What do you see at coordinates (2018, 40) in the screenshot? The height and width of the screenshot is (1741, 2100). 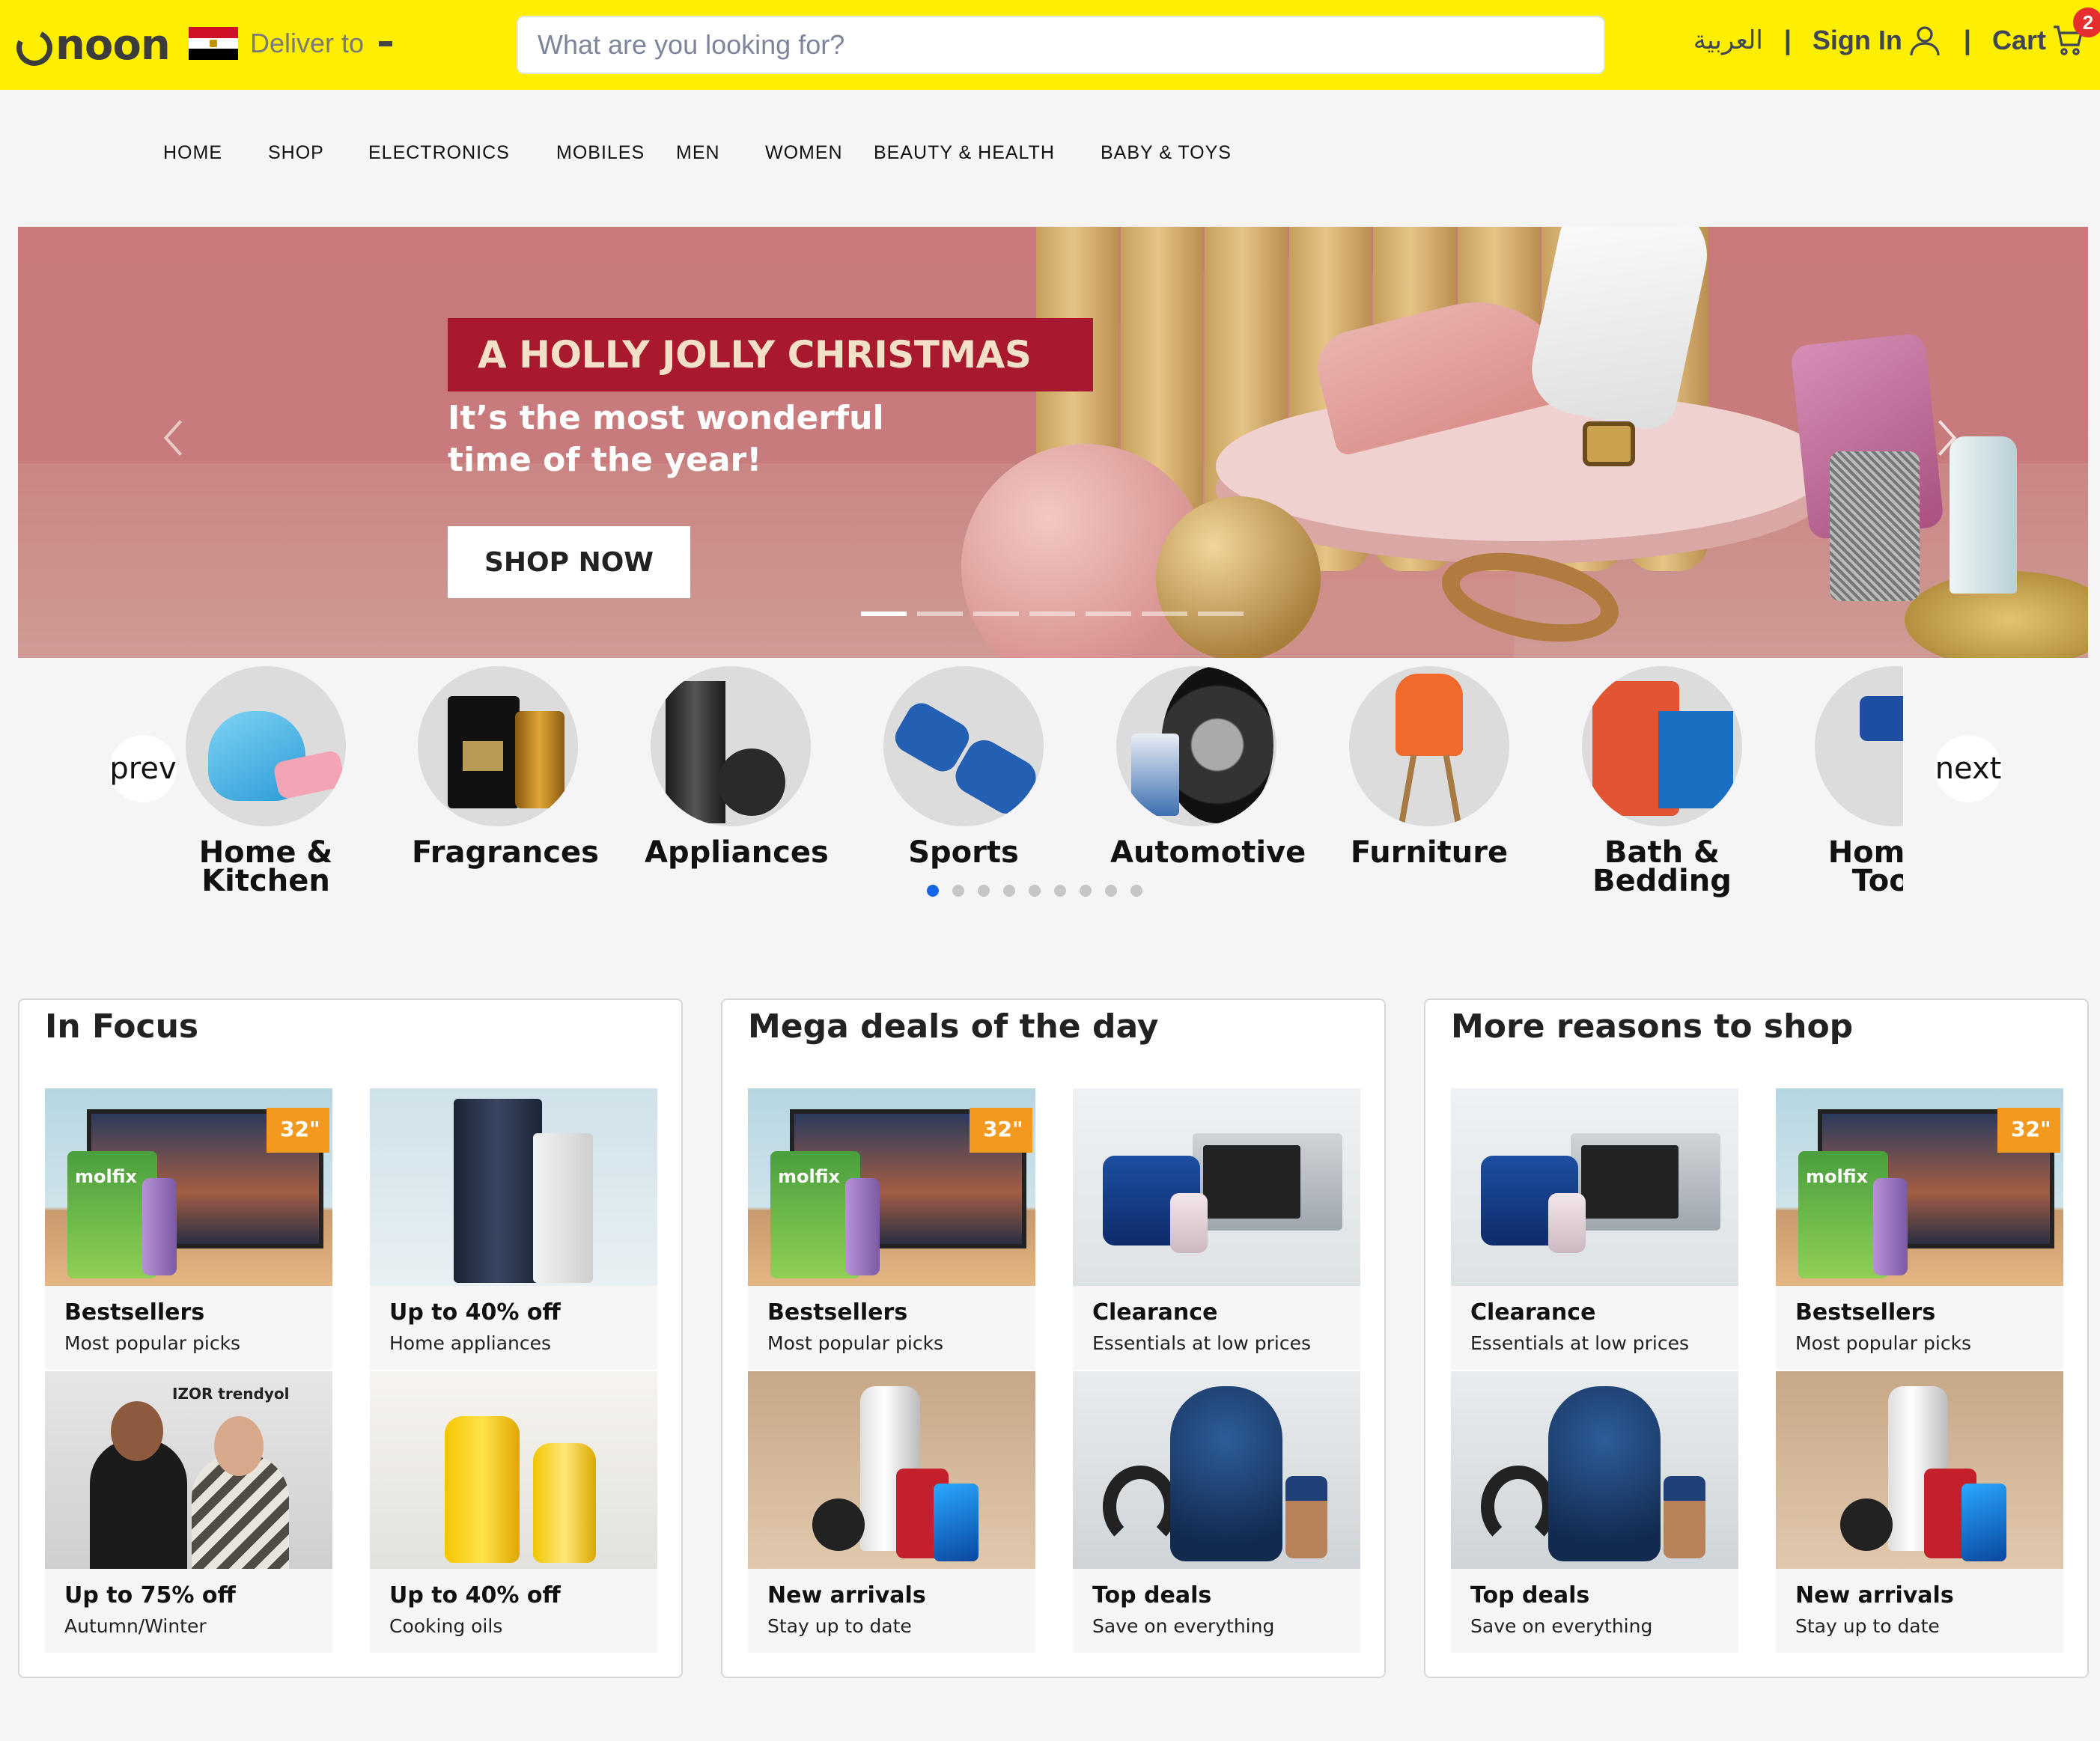 I see `cart-label: Cart` at bounding box center [2018, 40].